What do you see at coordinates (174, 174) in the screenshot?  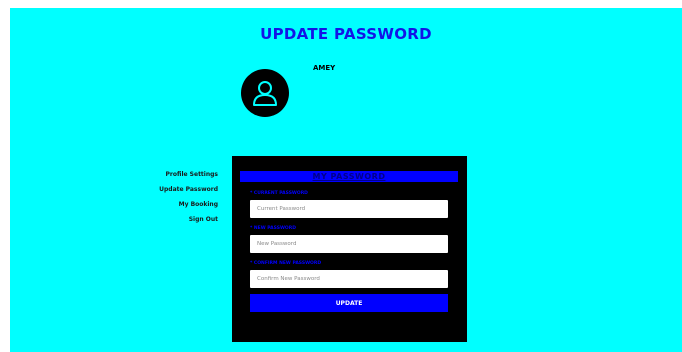 I see `sidebar-item-profile-settings: Profile Settings` at bounding box center [174, 174].